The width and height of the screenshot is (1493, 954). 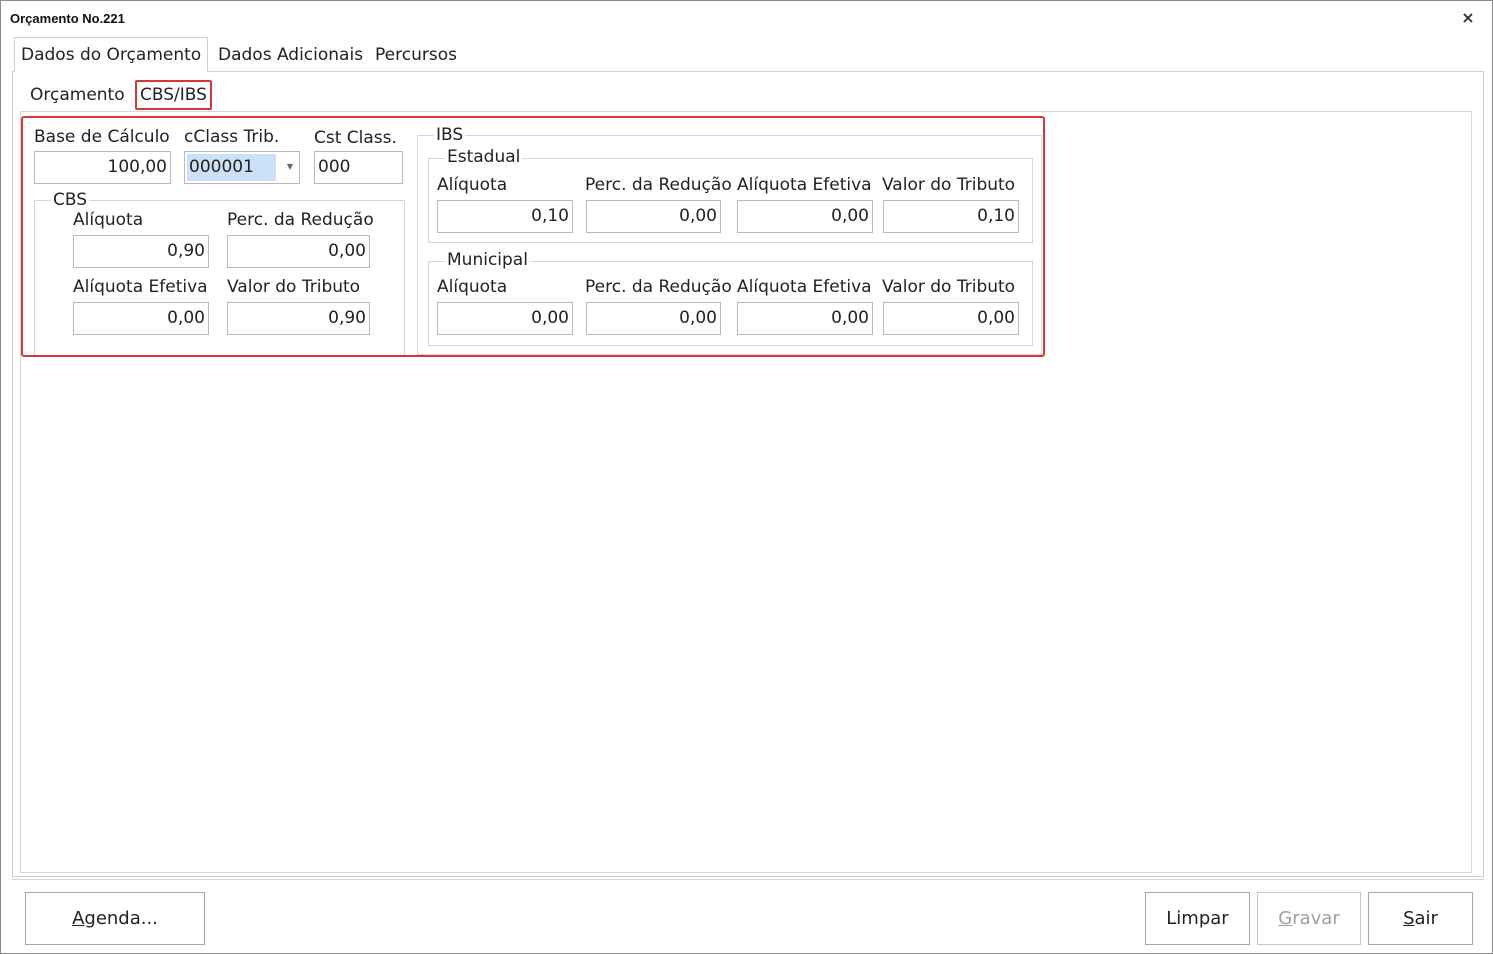 I want to click on agenda-mnemonic: A, so click(x=78, y=918).